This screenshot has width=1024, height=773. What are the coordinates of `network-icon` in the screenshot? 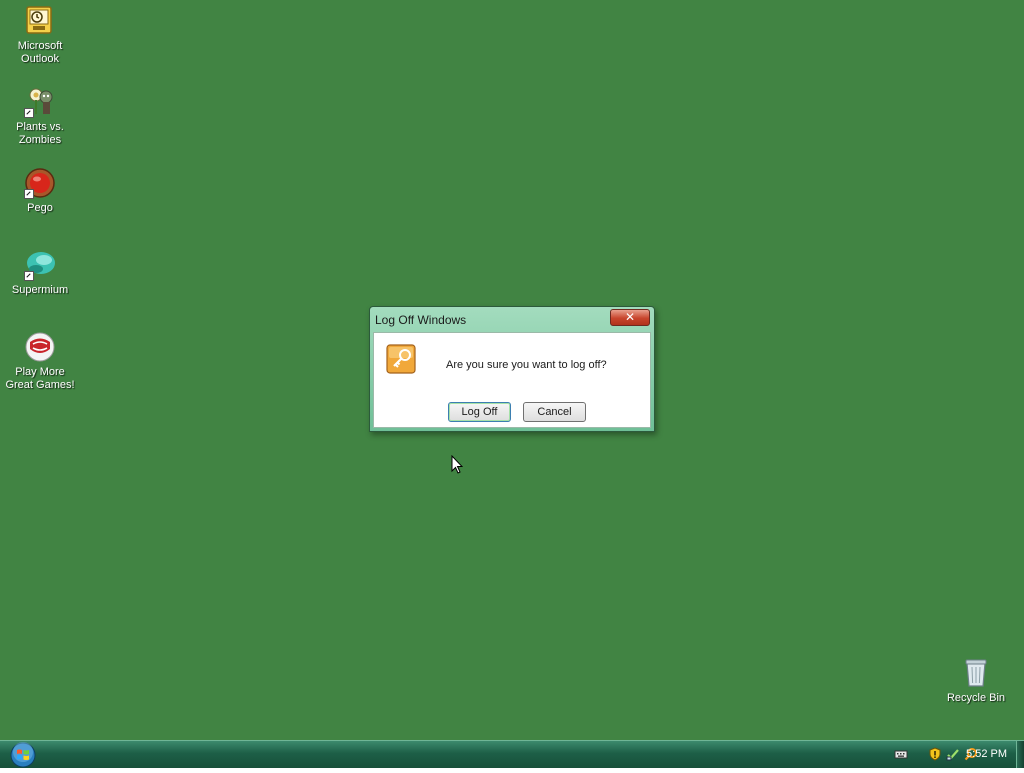 It's located at (953, 754).